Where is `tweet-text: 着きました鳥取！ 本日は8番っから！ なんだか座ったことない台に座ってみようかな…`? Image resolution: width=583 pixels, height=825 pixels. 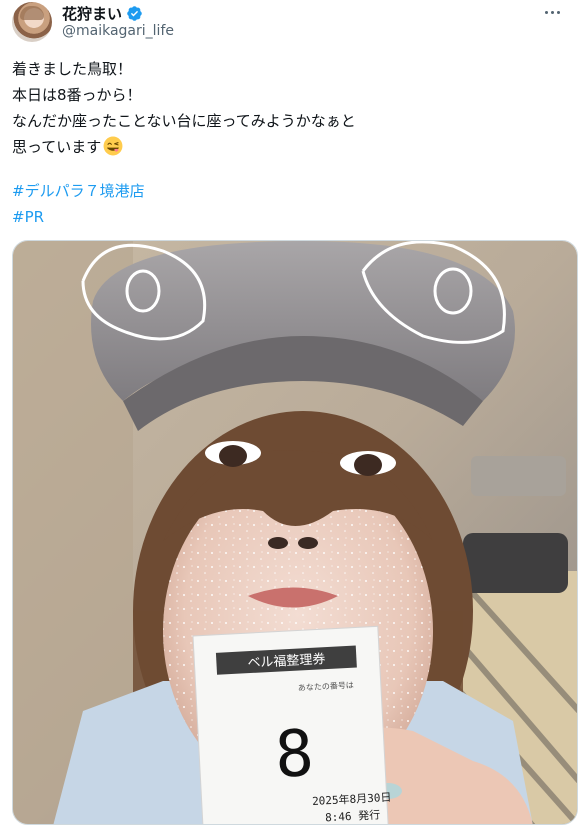 tweet-text: 着きました鳥取！ 本日は8番っから！ なんだか座ったことない台に座ってみようかな… is located at coordinates (292, 108).